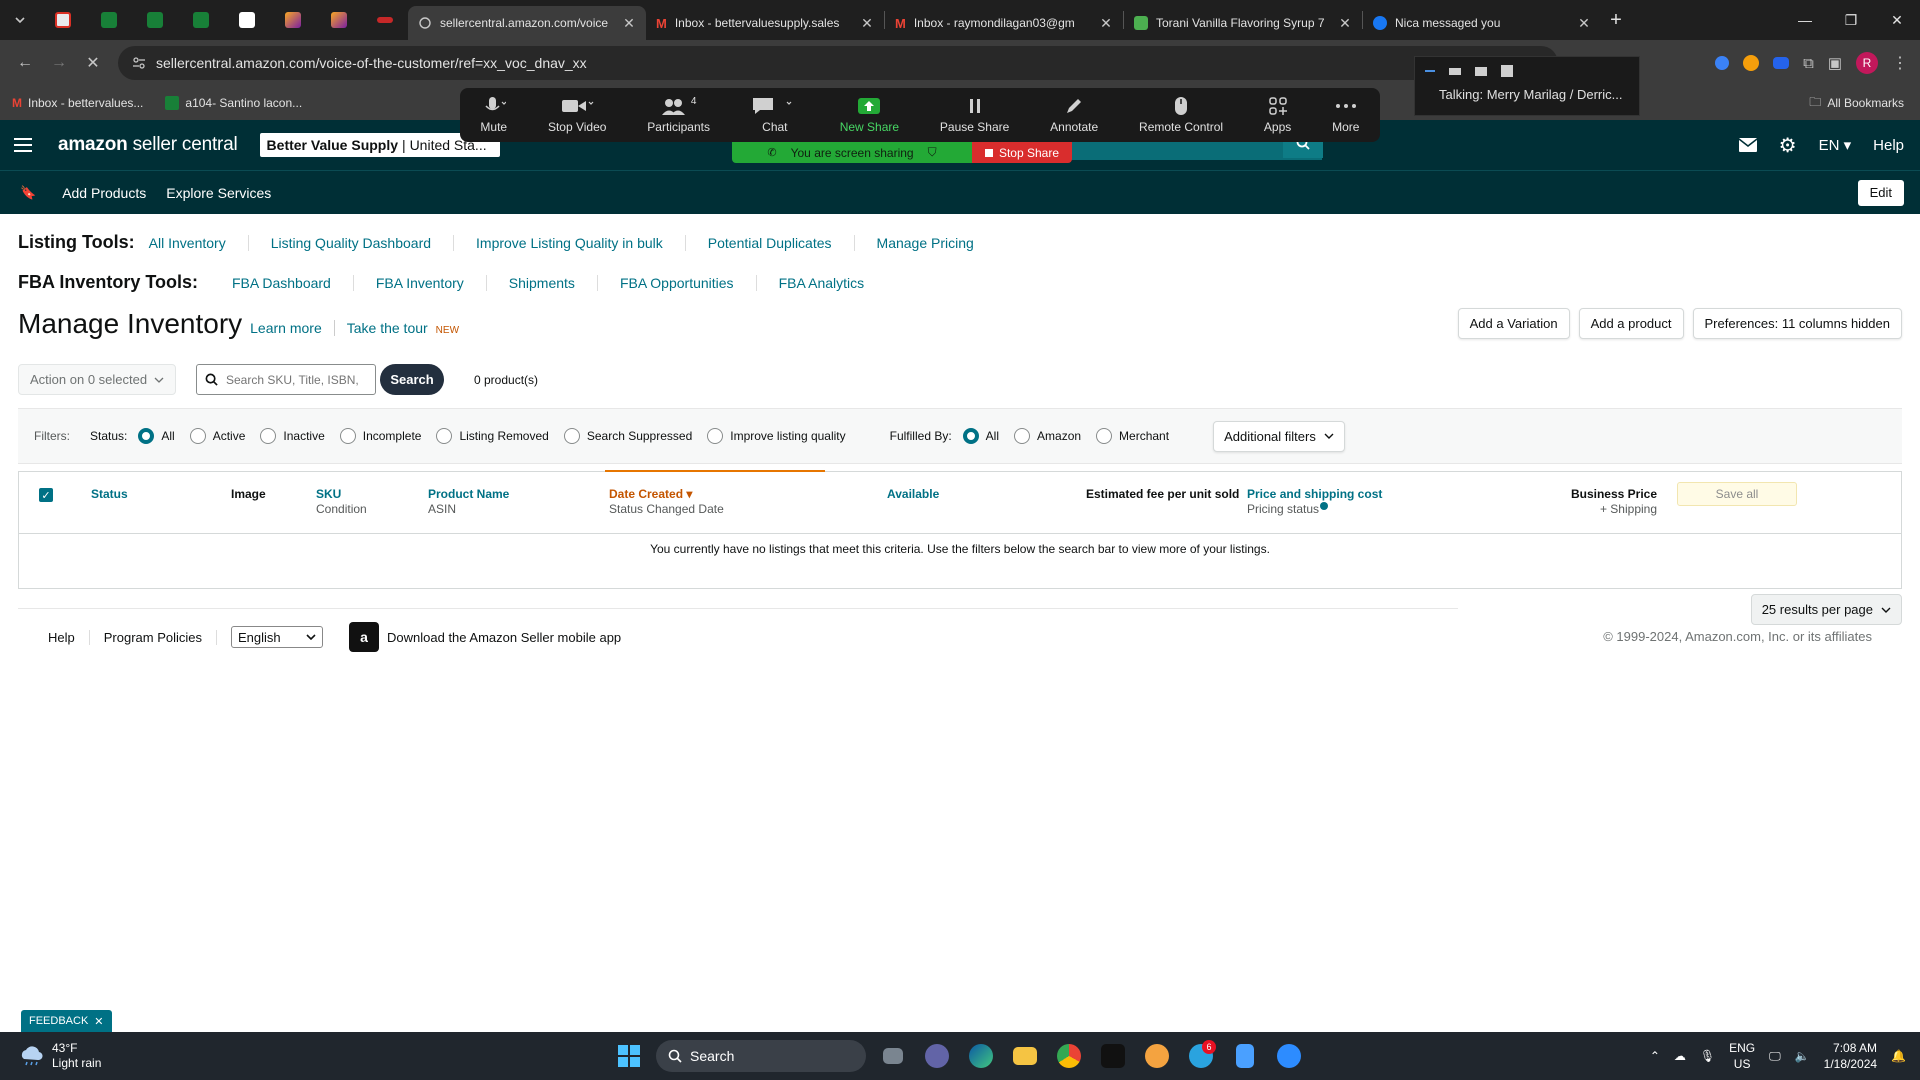  What do you see at coordinates (869, 115) in the screenshot?
I see `zoom-new-share-button: New Share` at bounding box center [869, 115].